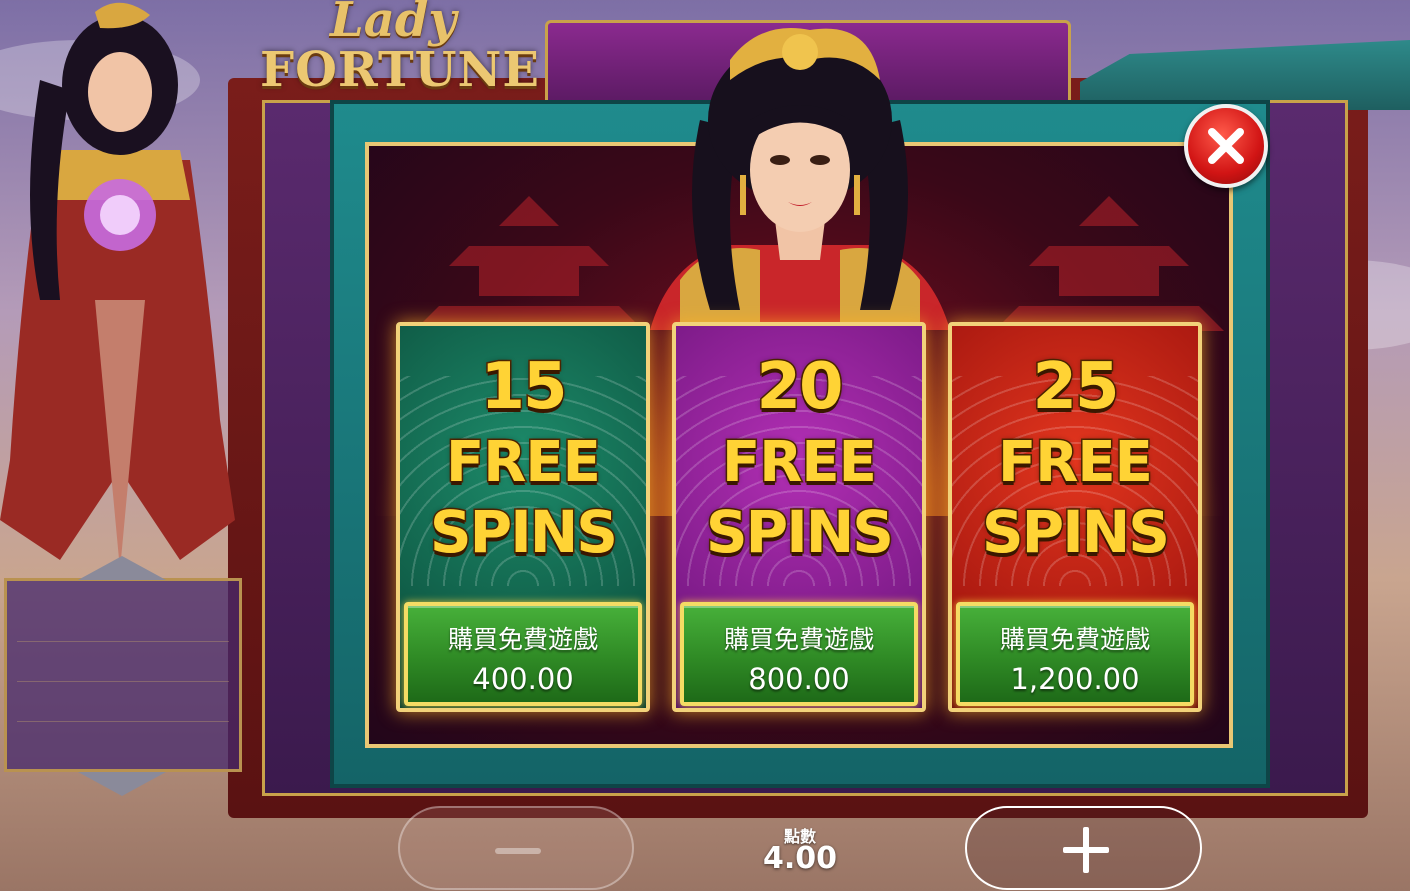  I want to click on offer-card-25: 25 FREE SPINS 購買免費遊戲 1,200.00, so click(1075, 517).